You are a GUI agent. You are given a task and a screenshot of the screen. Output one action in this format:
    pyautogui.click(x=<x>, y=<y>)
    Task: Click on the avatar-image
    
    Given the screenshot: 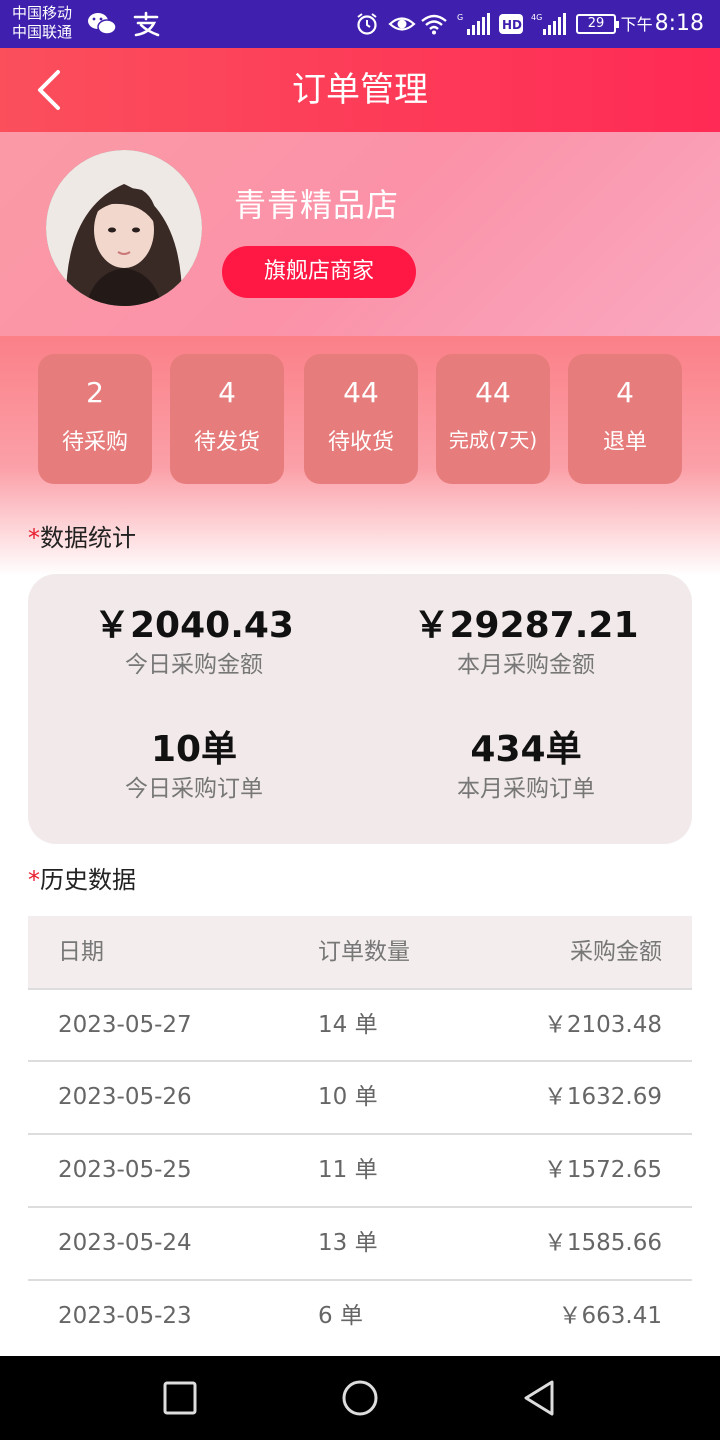 What is the action you would take?
    pyautogui.click(x=124, y=228)
    